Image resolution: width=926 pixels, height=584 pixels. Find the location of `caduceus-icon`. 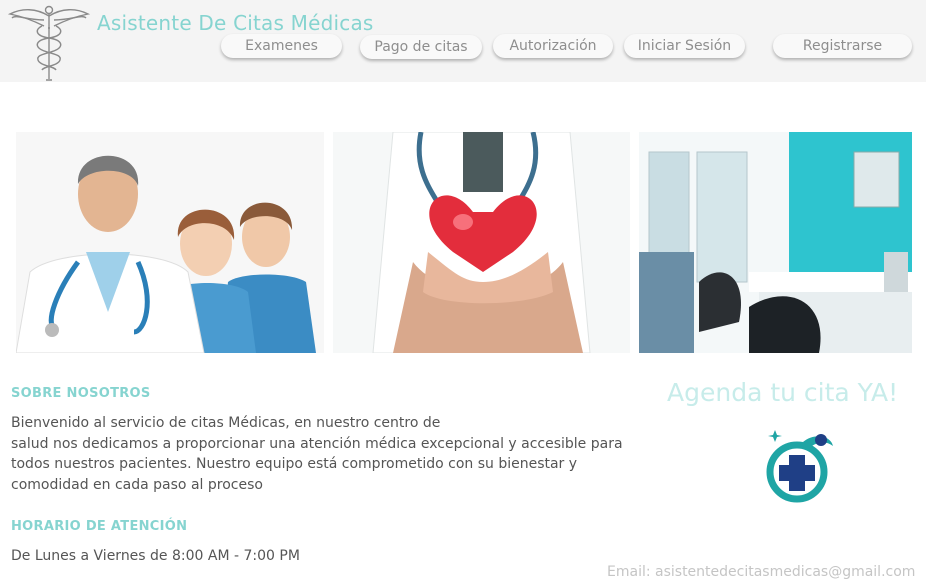

caduceus-icon is located at coordinates (49, 43).